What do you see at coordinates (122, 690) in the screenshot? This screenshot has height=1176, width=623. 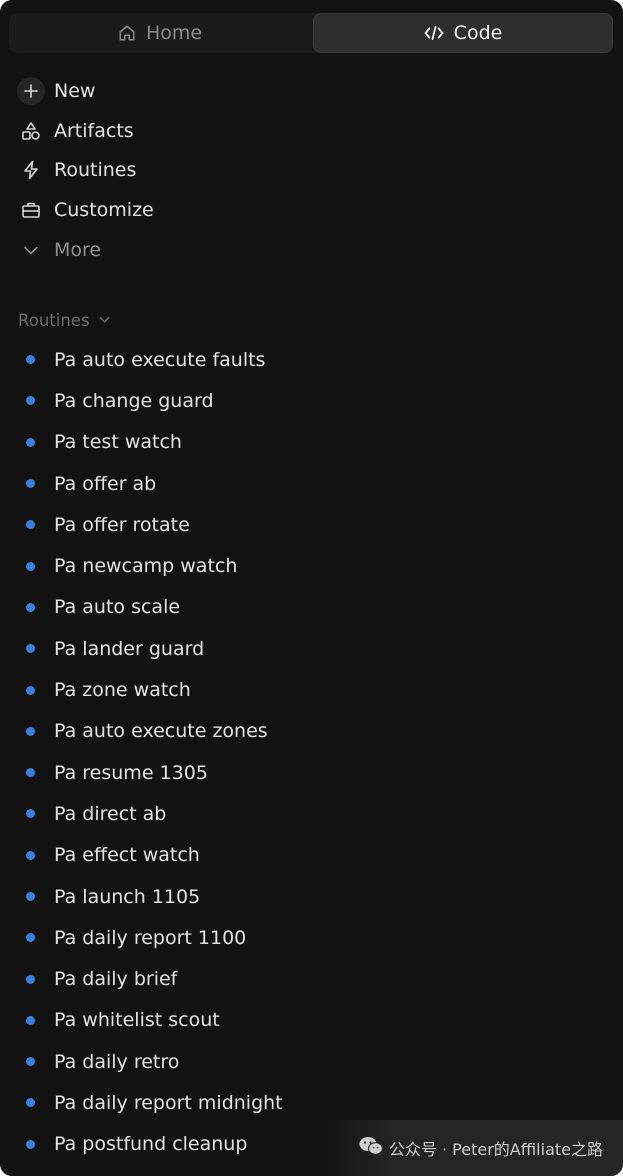 I see `routine-label: Pa zone watch` at bounding box center [122, 690].